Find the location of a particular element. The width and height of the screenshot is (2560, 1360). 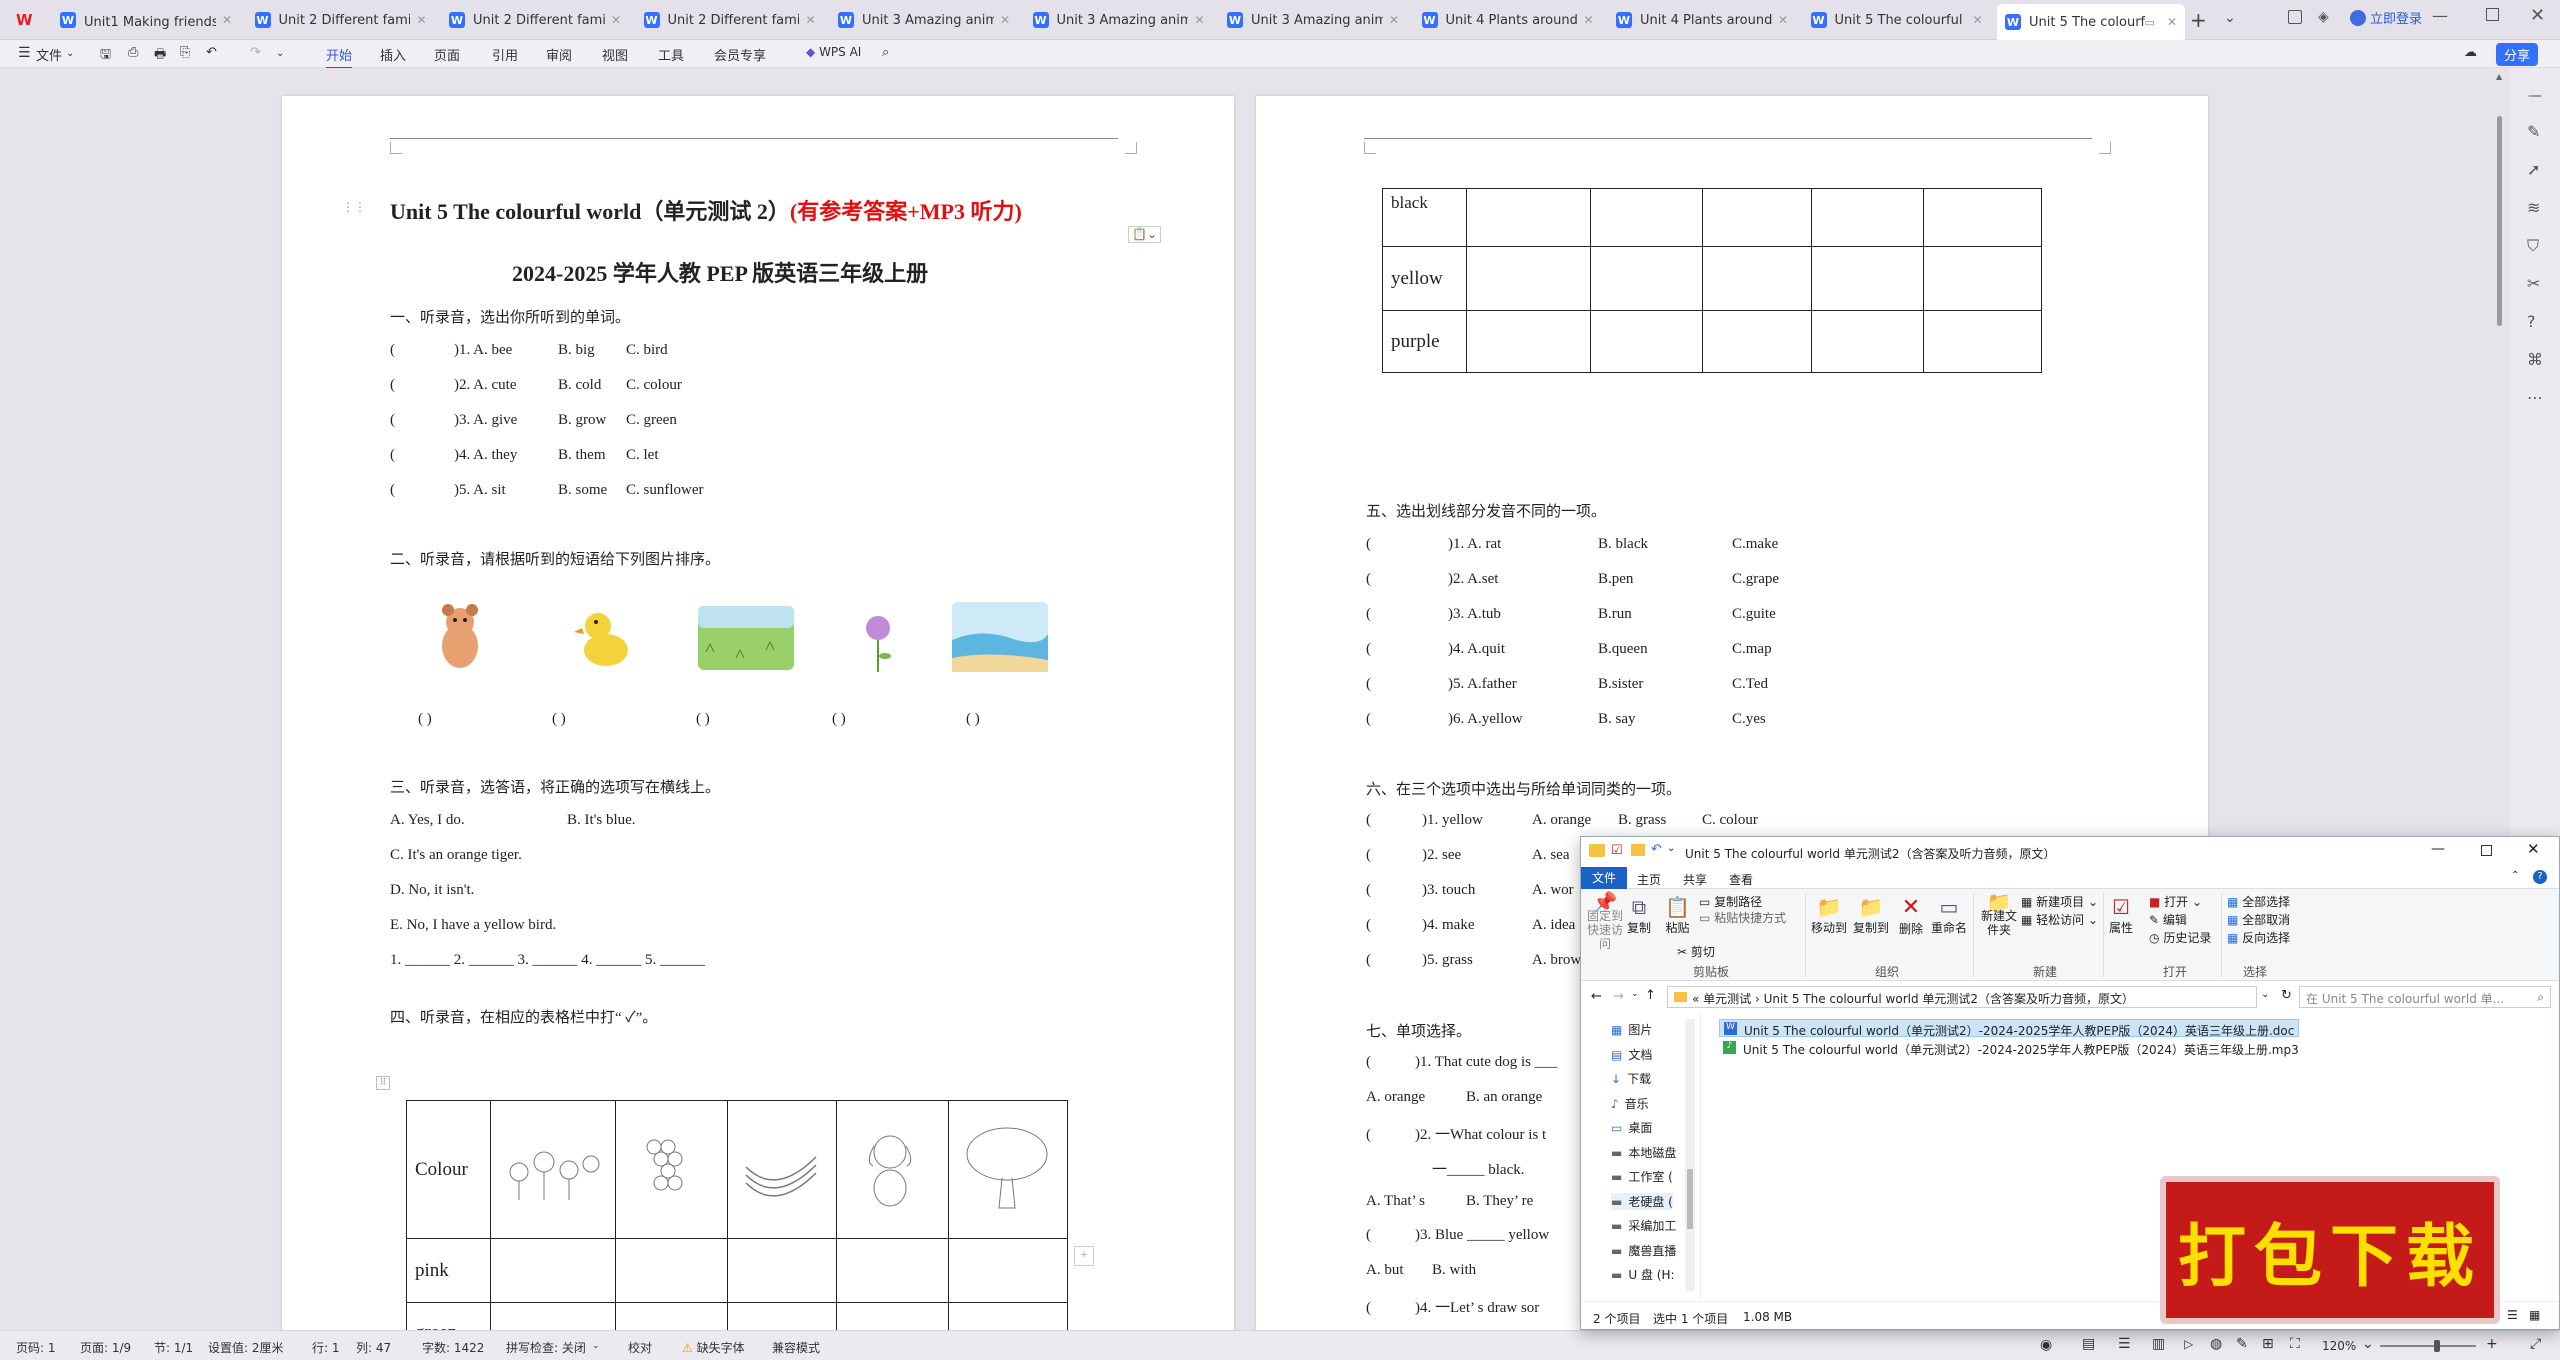

maximize-button is located at coordinates (2492, 14).